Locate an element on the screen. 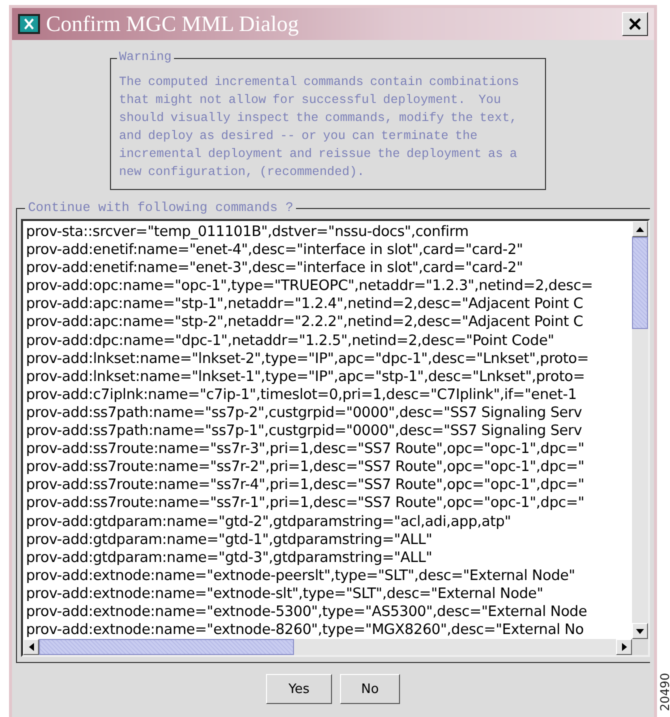 This screenshot has width=670, height=717. window-title: Confirm MGC MML Dialog is located at coordinates (173, 24).